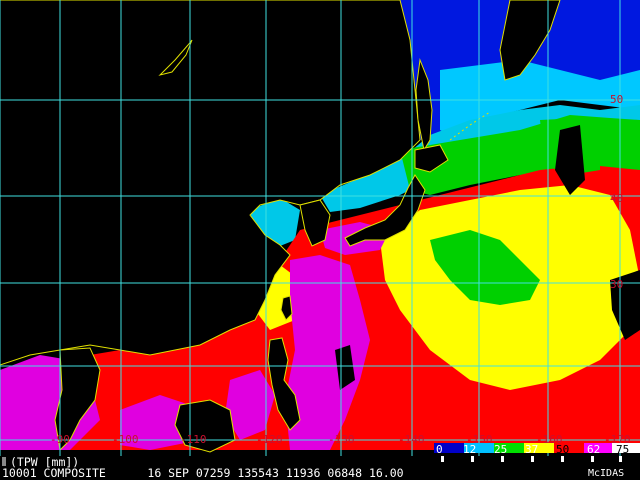  What do you see at coordinates (563, 449) in the screenshot?
I see `legend-label-50: 50` at bounding box center [563, 449].